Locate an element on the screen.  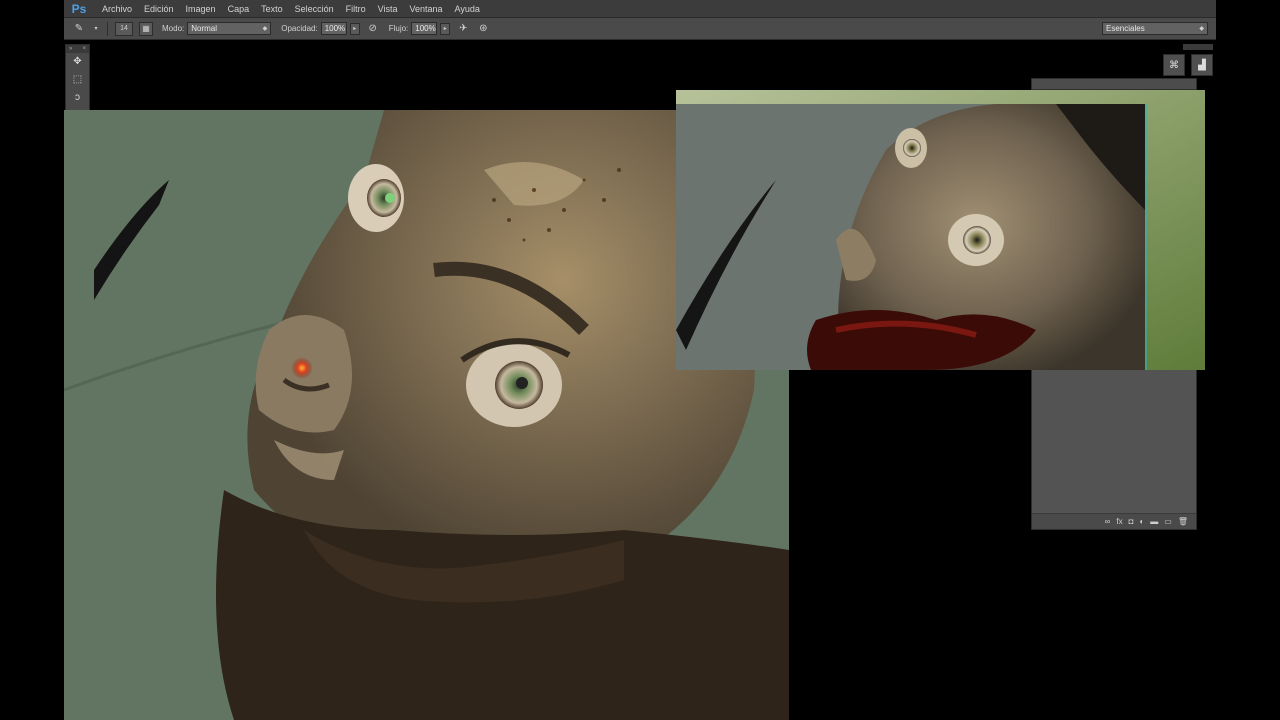
tool-preset-arrow: ▾ is located at coordinates (96, 29).